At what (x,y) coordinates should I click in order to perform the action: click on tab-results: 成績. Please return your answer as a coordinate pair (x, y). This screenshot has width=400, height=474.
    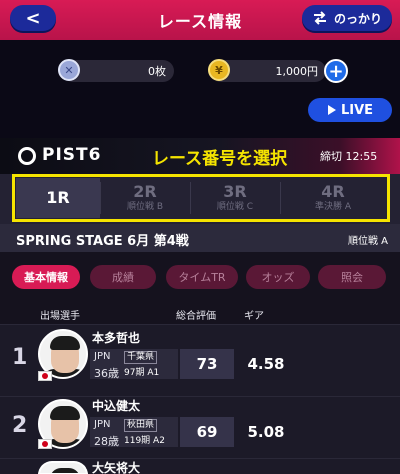
    Looking at the image, I should click on (123, 277).